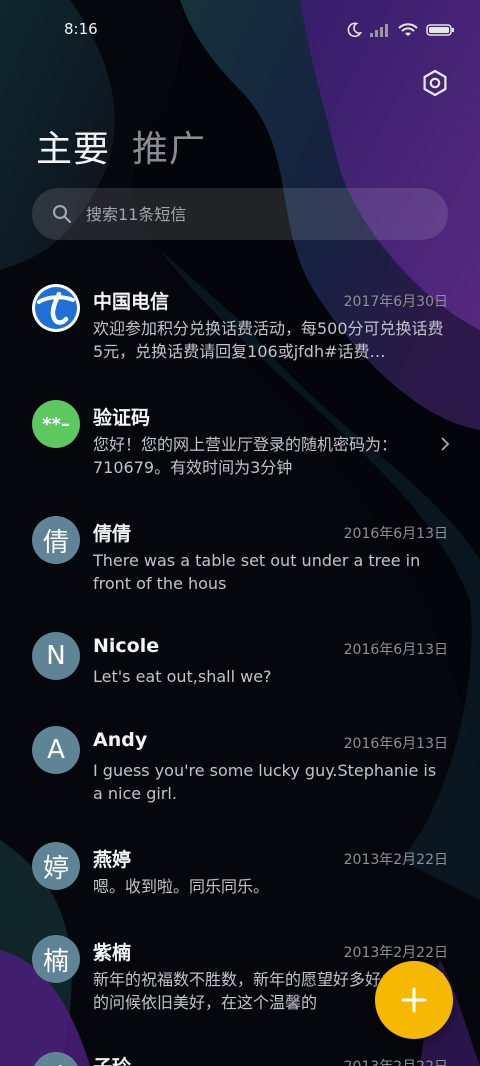  What do you see at coordinates (122, 418) in the screenshot?
I see `conversation-name: 验证码` at bounding box center [122, 418].